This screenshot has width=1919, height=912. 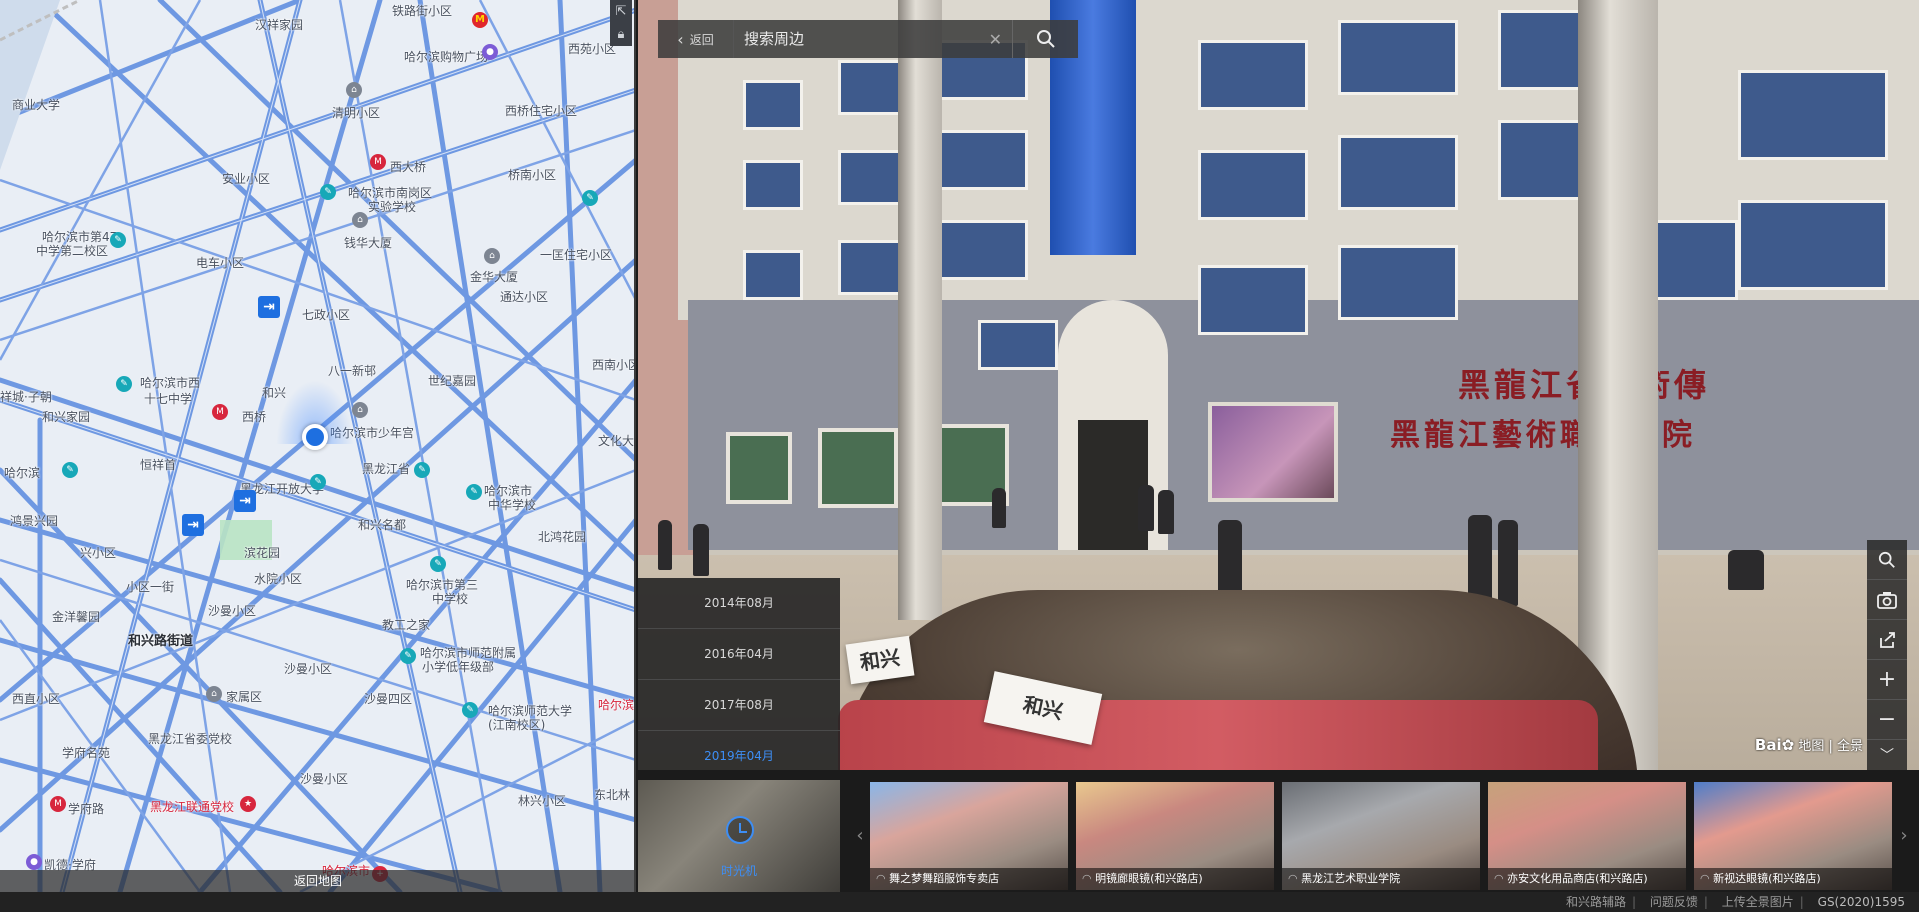 I want to click on map-label: 教工之家, so click(x=406, y=624).